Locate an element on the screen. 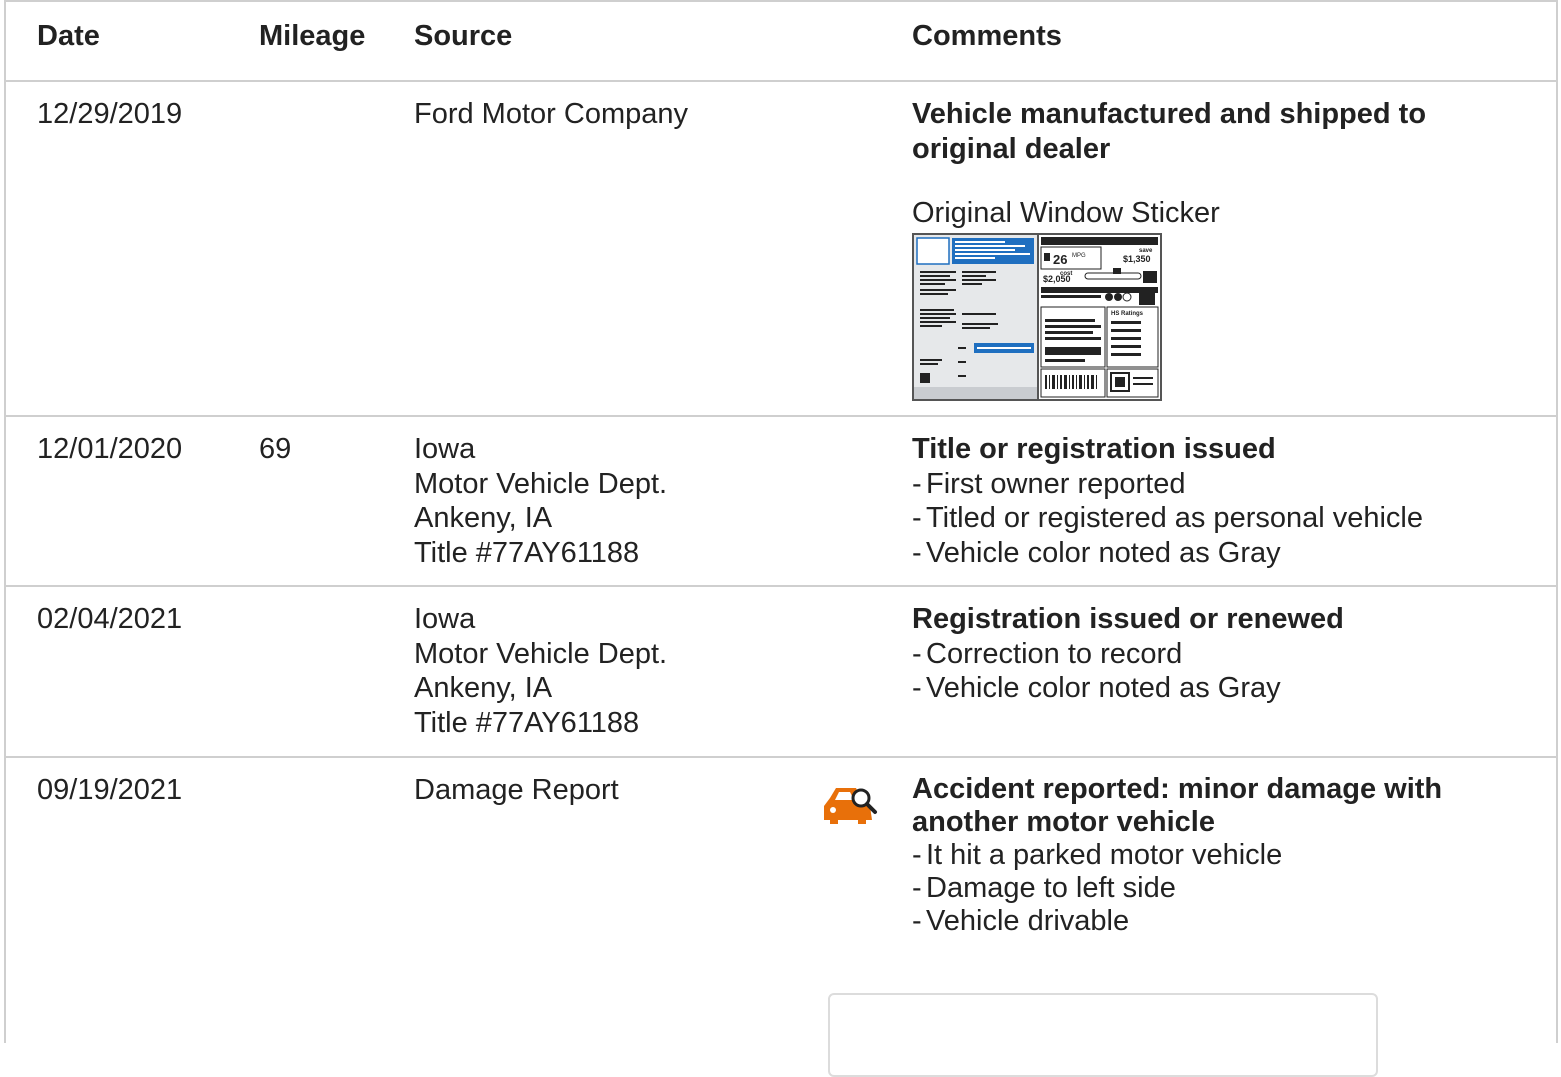 The image size is (1561, 1077). damage-detail-card is located at coordinates (1103, 1035).